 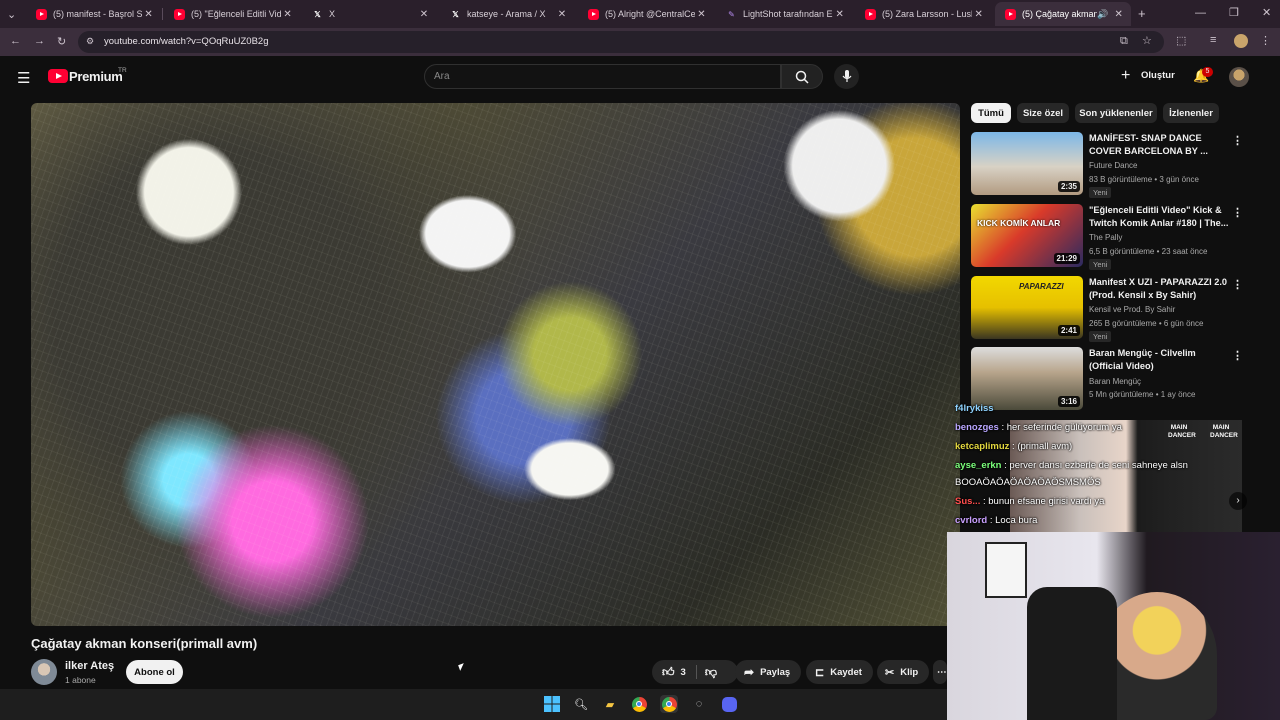 I want to click on recommendation-channel: Kensil ve Prod. By Sahir, so click(x=1132, y=309).